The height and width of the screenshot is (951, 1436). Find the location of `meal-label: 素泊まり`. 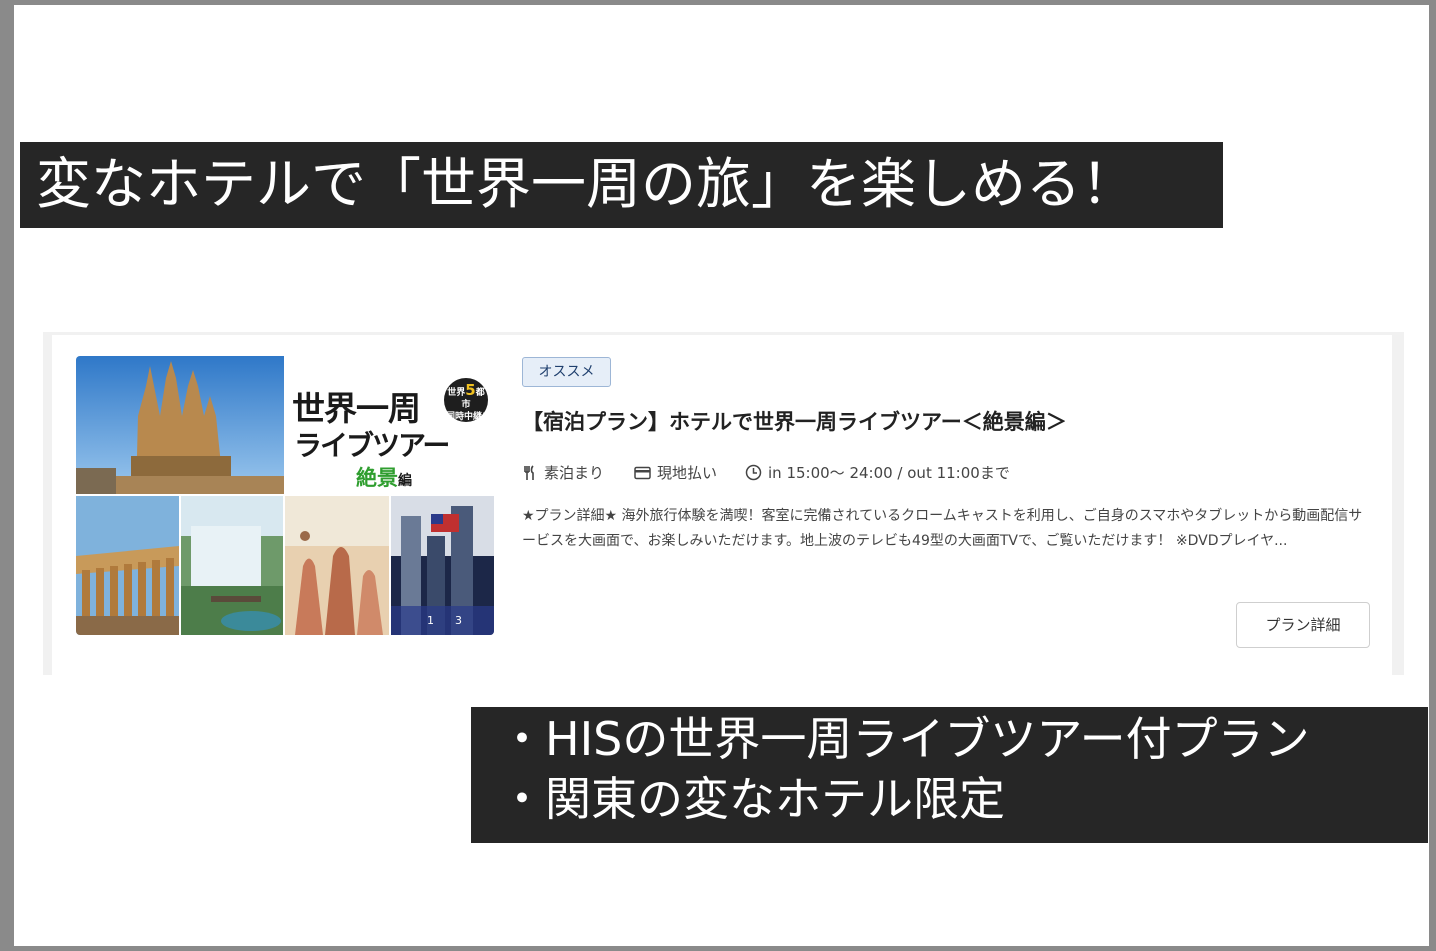

meal-label: 素泊まり is located at coordinates (574, 473).